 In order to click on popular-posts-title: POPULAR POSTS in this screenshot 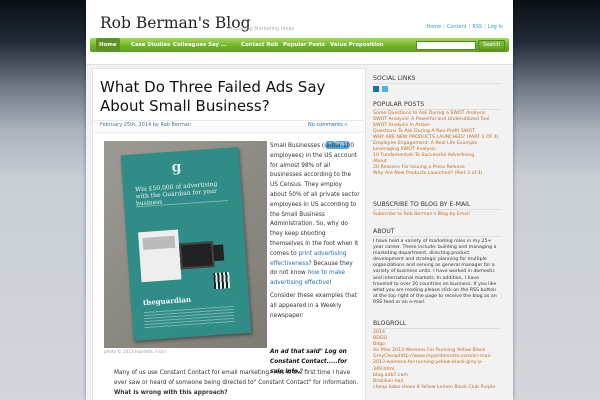, I will do `click(399, 104)`.